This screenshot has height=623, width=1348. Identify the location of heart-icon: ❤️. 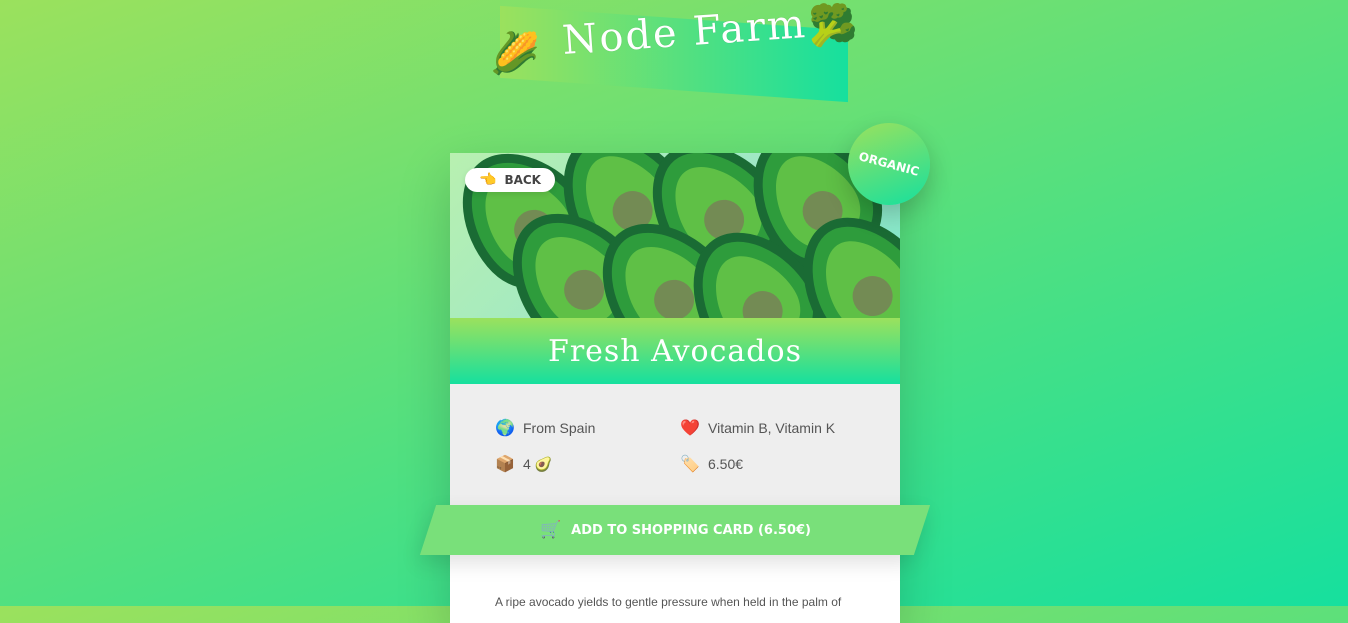
(690, 428).